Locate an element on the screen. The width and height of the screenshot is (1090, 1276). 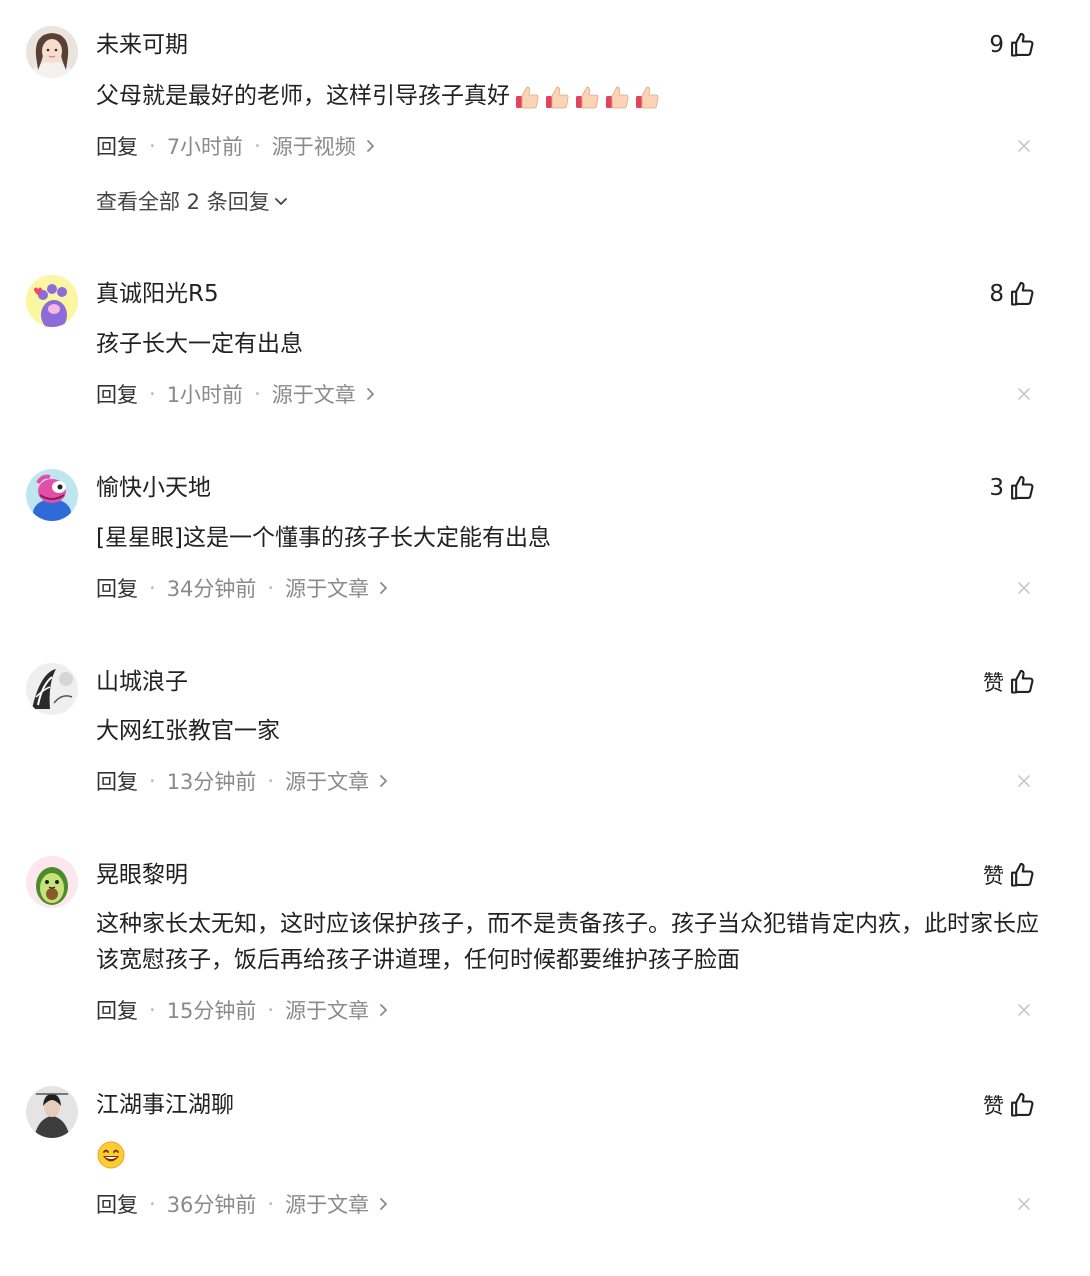
comment-meta: 回复 · 15分钟前 · 源于文章 is located at coordinates (243, 1010).